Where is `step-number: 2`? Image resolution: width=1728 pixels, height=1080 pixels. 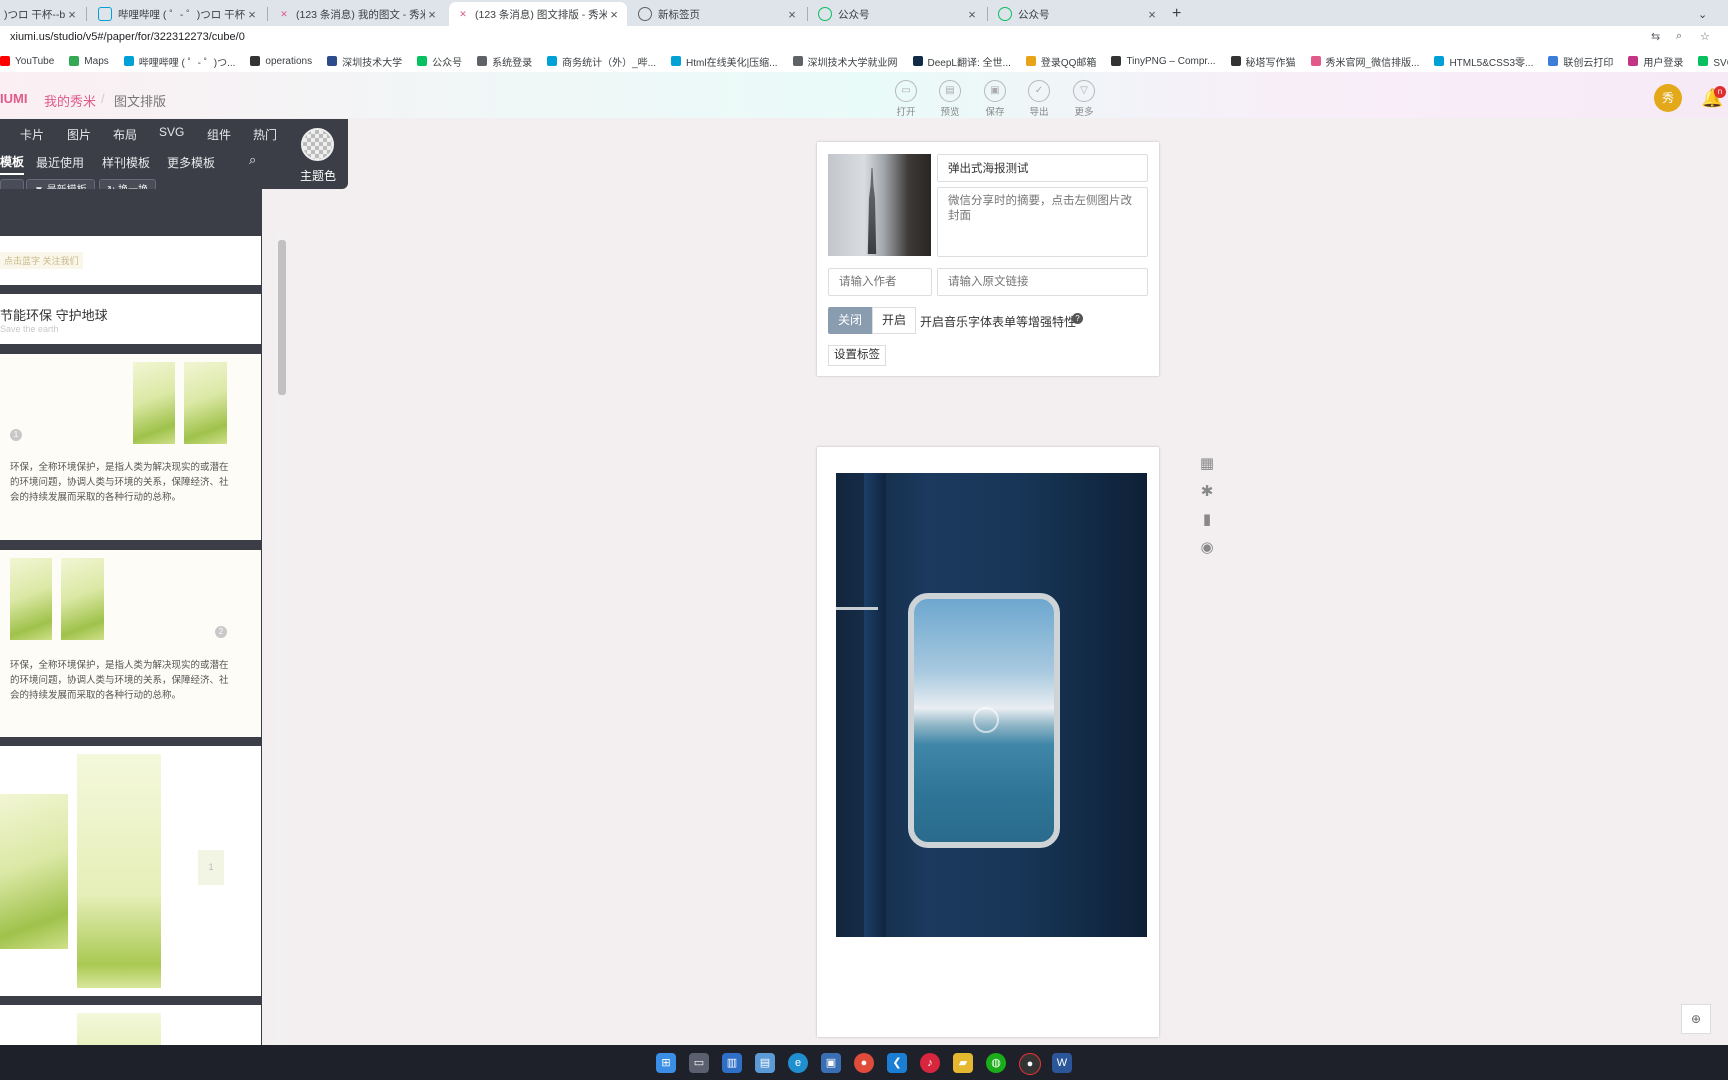 step-number: 2 is located at coordinates (221, 632).